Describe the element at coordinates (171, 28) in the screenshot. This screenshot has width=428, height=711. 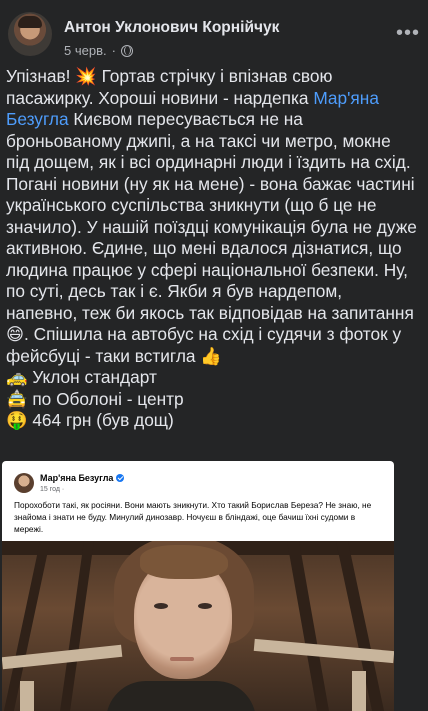
I see `author-name: Антон Уклонович Корнійчук` at that location.